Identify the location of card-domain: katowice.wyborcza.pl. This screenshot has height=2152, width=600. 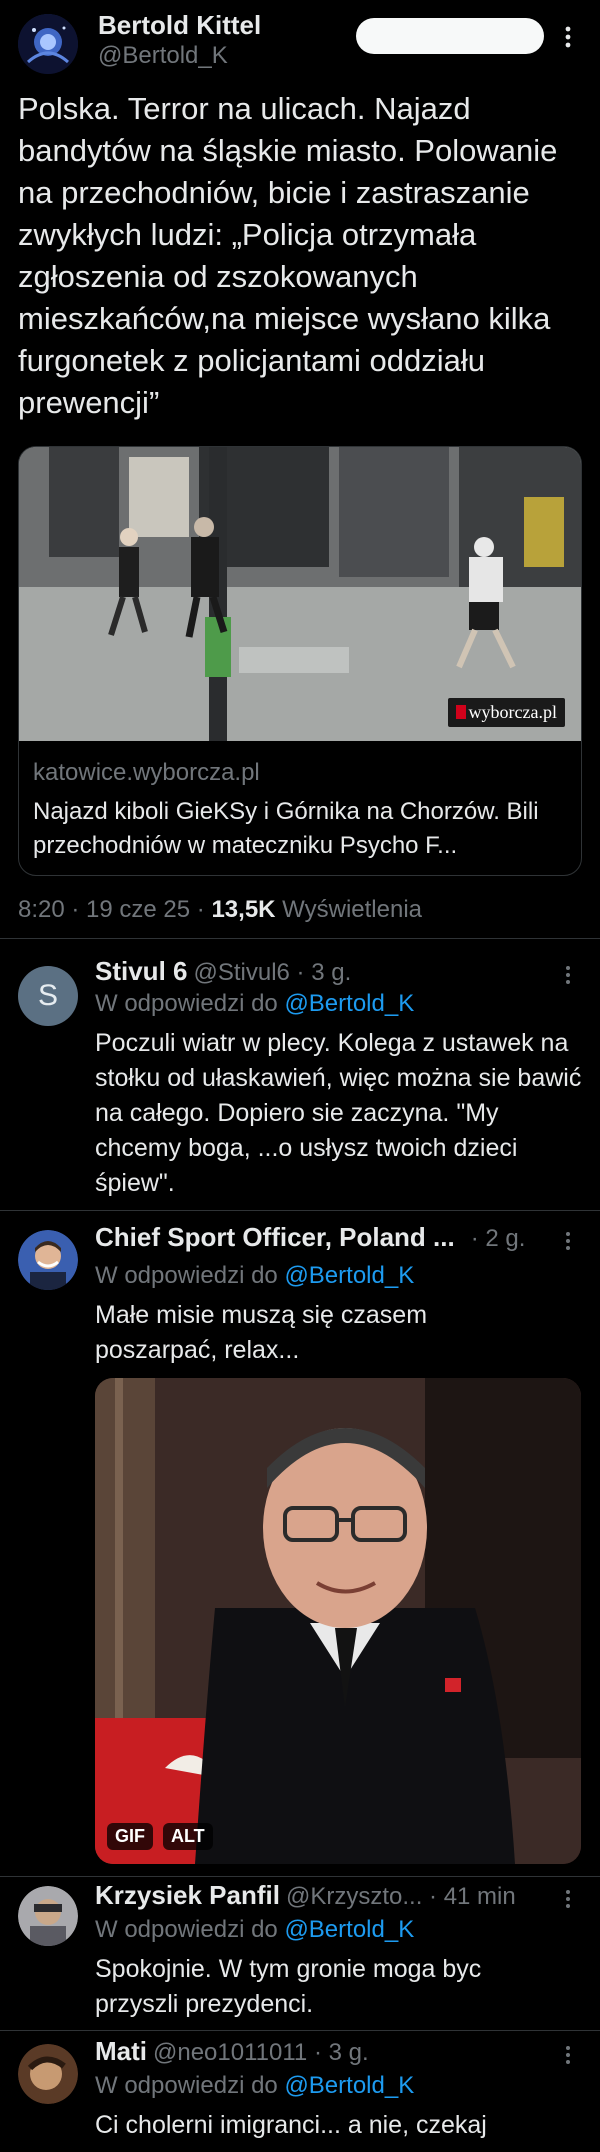
(146, 772).